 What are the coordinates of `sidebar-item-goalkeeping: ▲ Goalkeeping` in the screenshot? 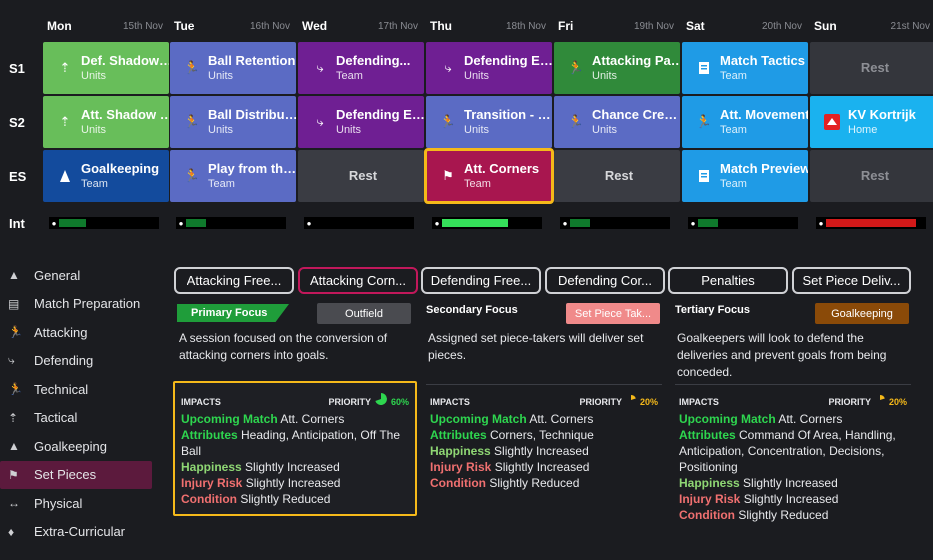 It's located at (76, 446).